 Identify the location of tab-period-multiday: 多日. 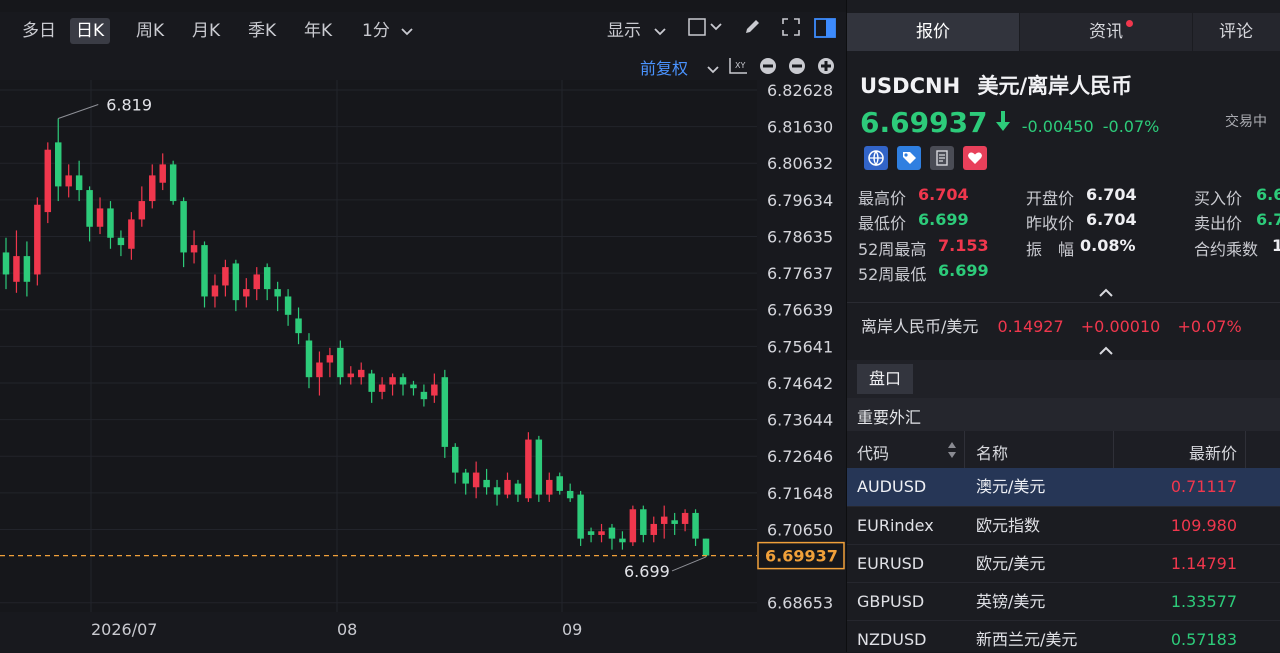
(39, 31).